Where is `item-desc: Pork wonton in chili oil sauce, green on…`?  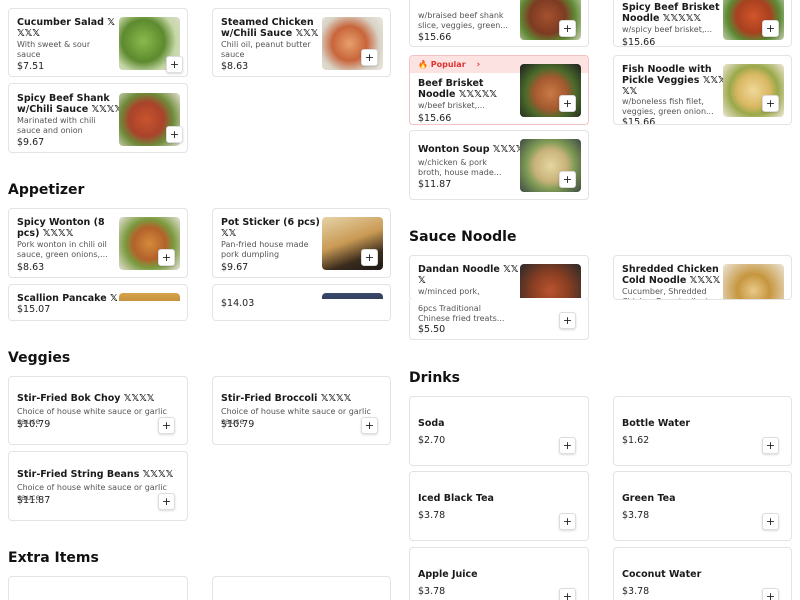
item-desc: Pork wonton in chili oil sauce, green on… is located at coordinates (62, 249).